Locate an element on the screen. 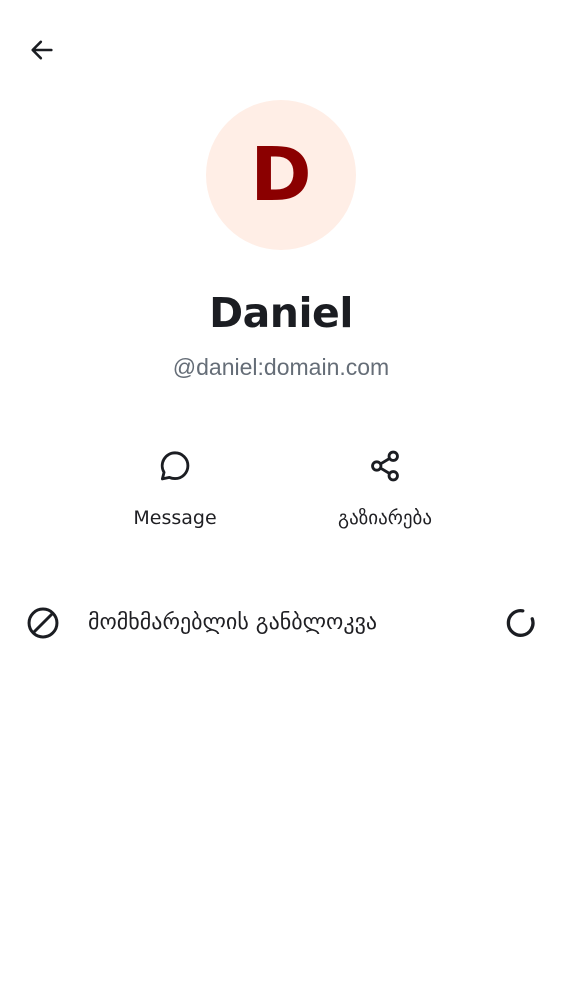  share-label: გაზიარება is located at coordinates (385, 518).